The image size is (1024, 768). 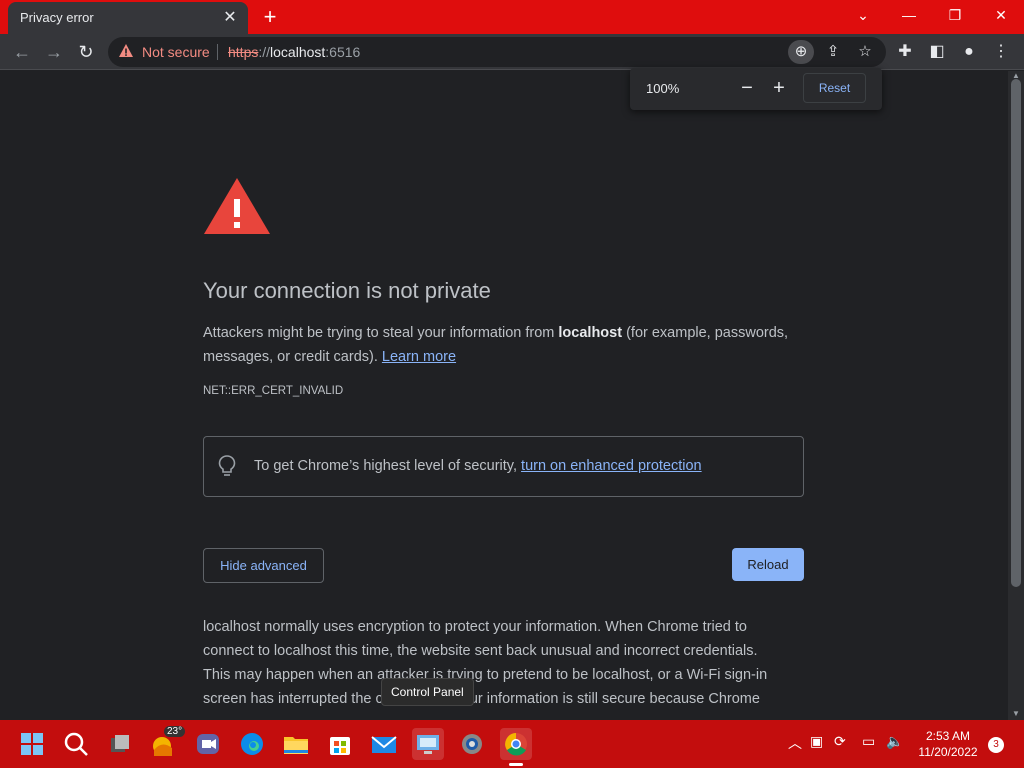 What do you see at coordinates (296, 744) in the screenshot?
I see `file-explorer-icon` at bounding box center [296, 744].